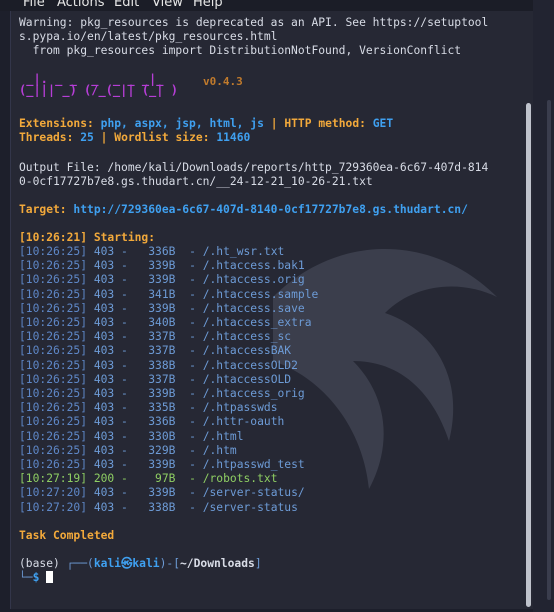 The height and width of the screenshot is (612, 554). I want to click on menu-help: Help, so click(208, 5).